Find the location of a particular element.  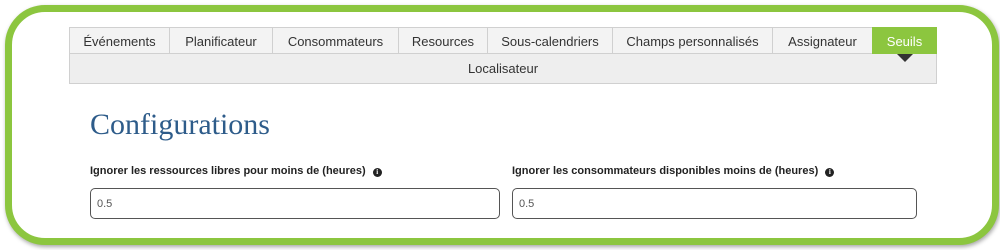

tab-seuils-label: Seuils is located at coordinates (904, 41).